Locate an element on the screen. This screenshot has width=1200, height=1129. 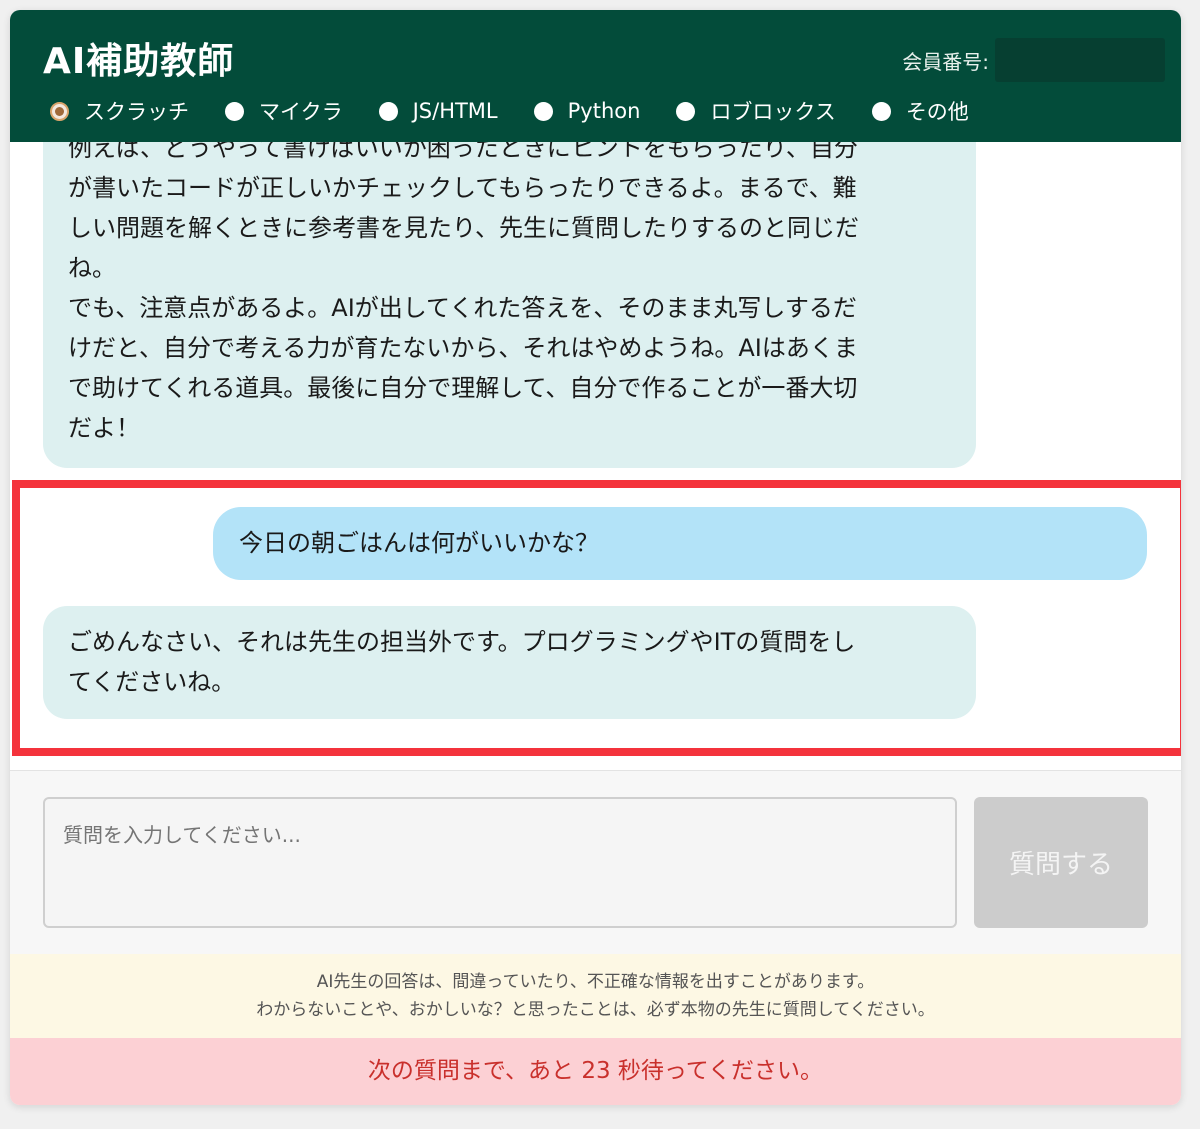
ai-message-line: しい問題を解くときに参考書を見たり、先生に質問したりするのと同じだ is located at coordinates (464, 228).